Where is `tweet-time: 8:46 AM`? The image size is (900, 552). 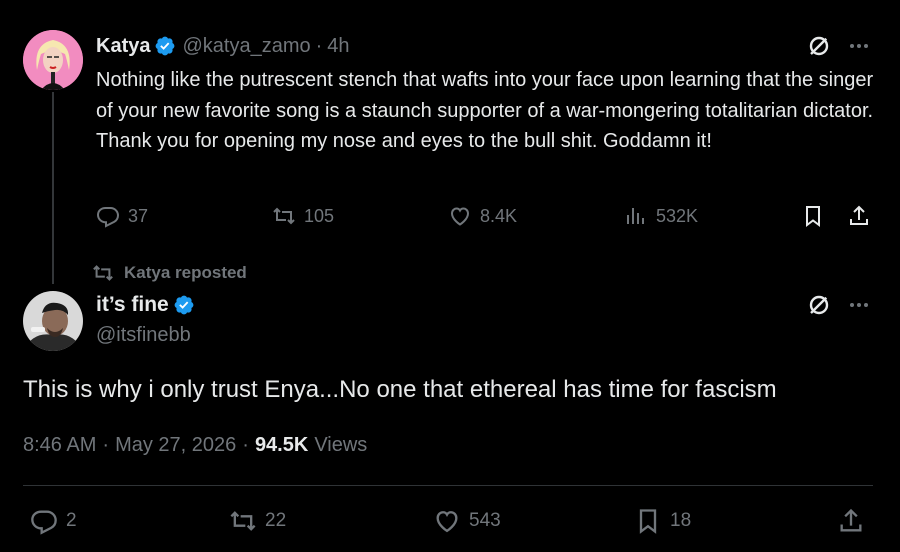 tweet-time: 8:46 AM is located at coordinates (59, 445).